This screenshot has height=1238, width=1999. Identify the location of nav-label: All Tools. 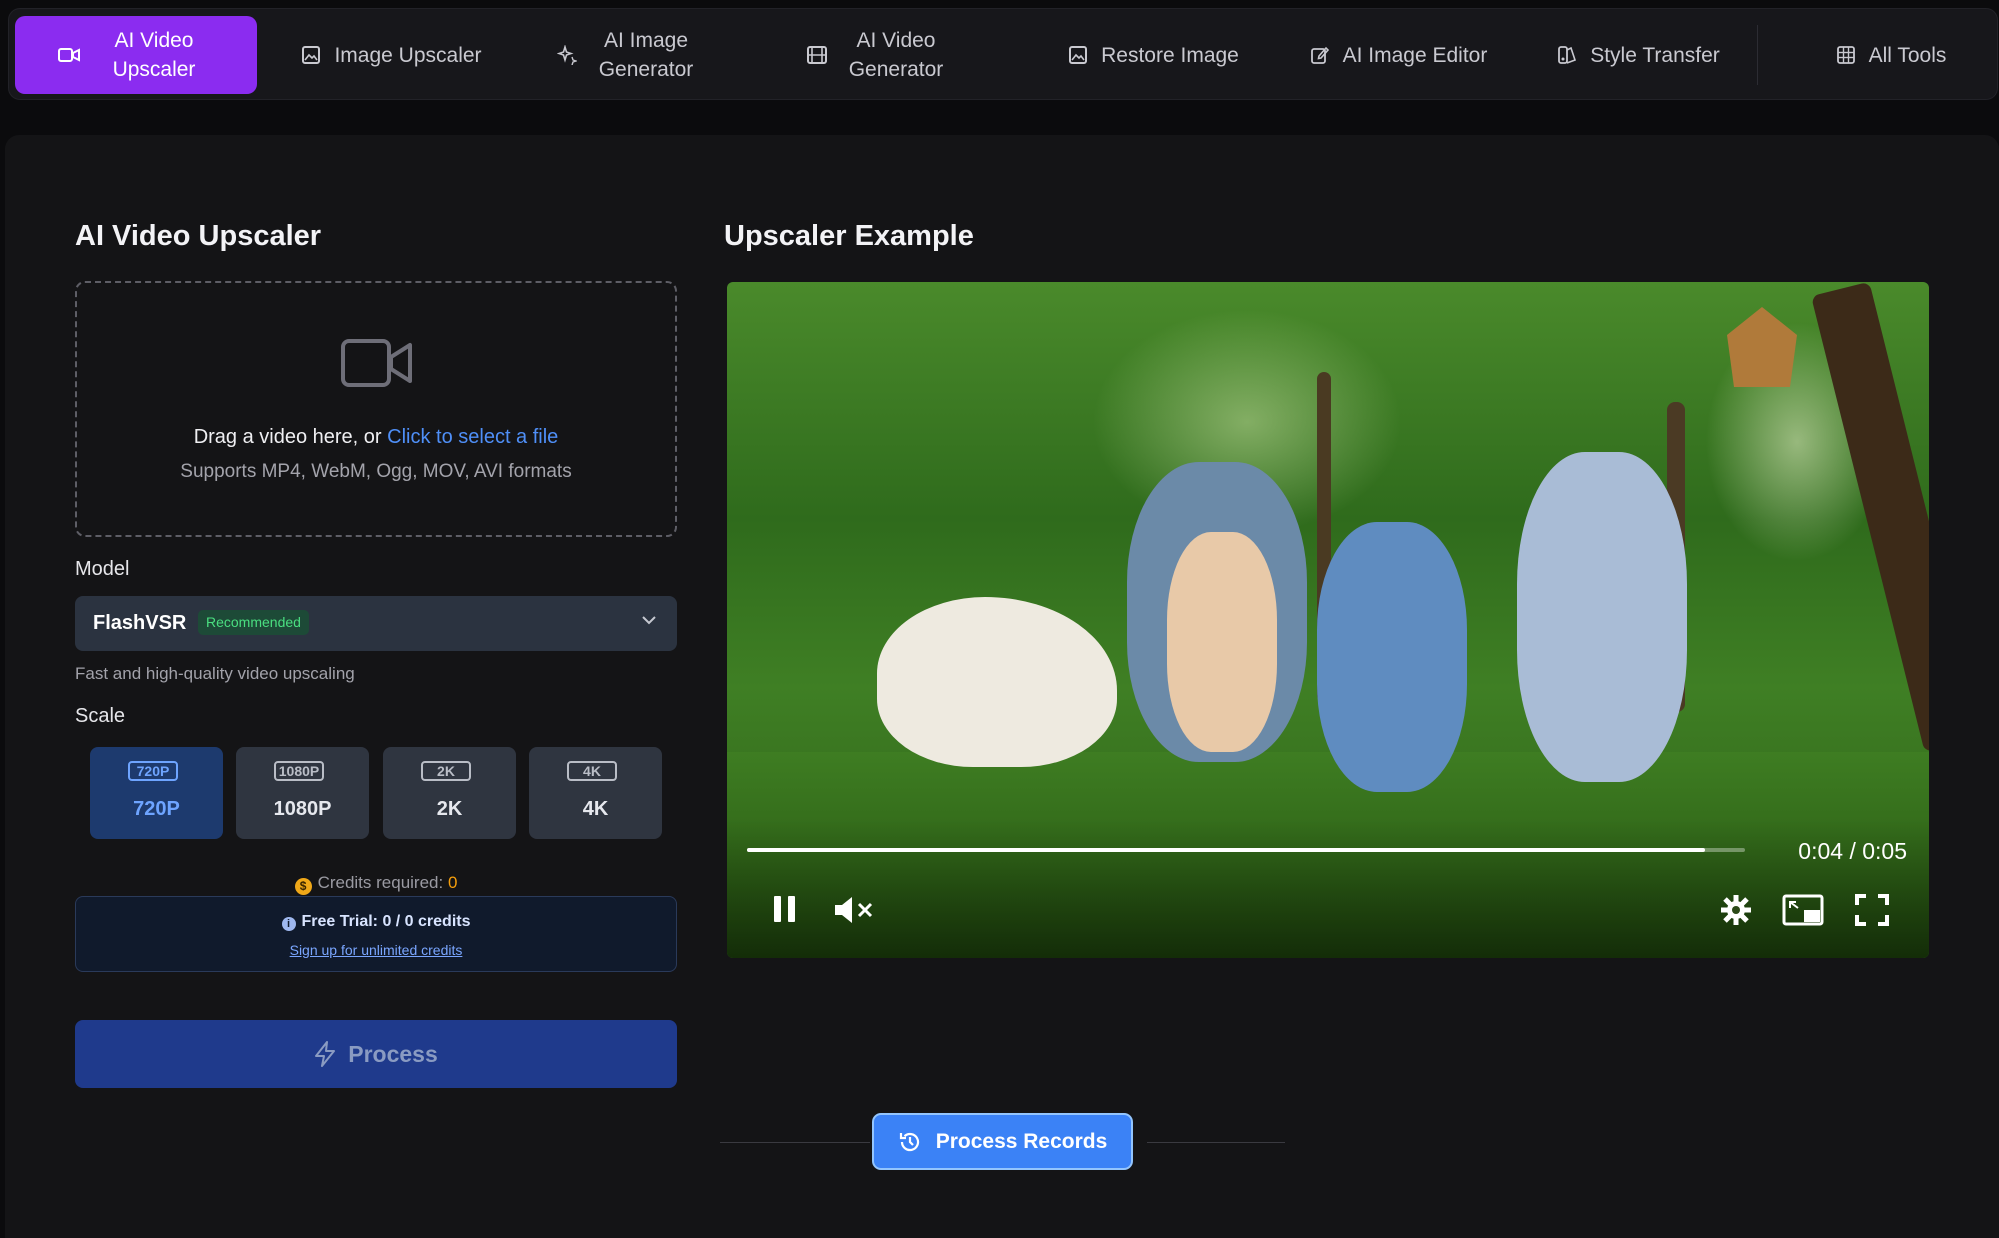
(1907, 55).